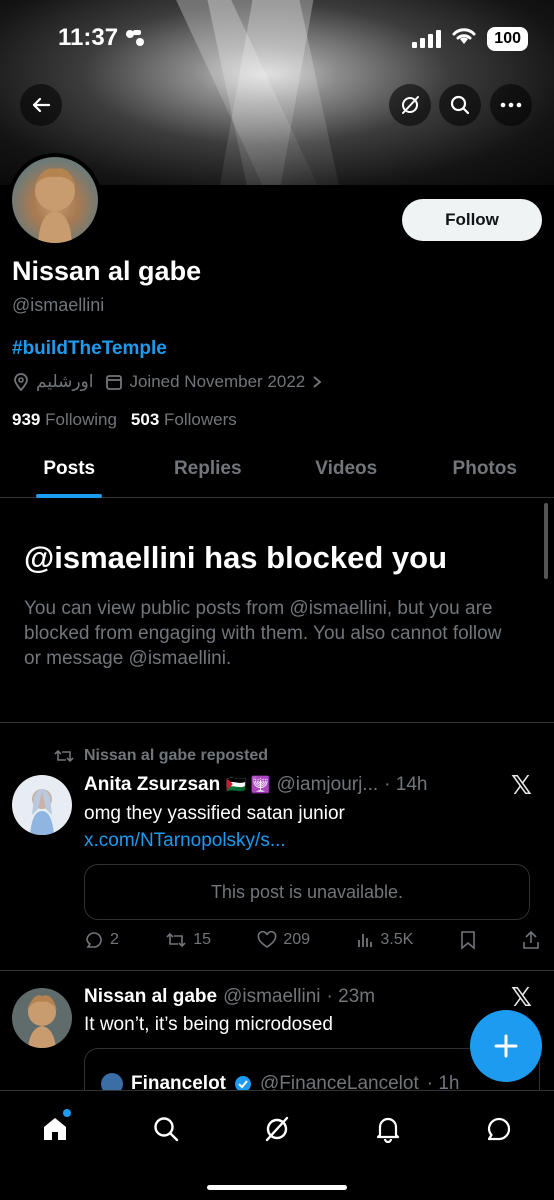 The image size is (554, 1200). What do you see at coordinates (135, 40) in the screenshot?
I see `screen-share-icon` at bounding box center [135, 40].